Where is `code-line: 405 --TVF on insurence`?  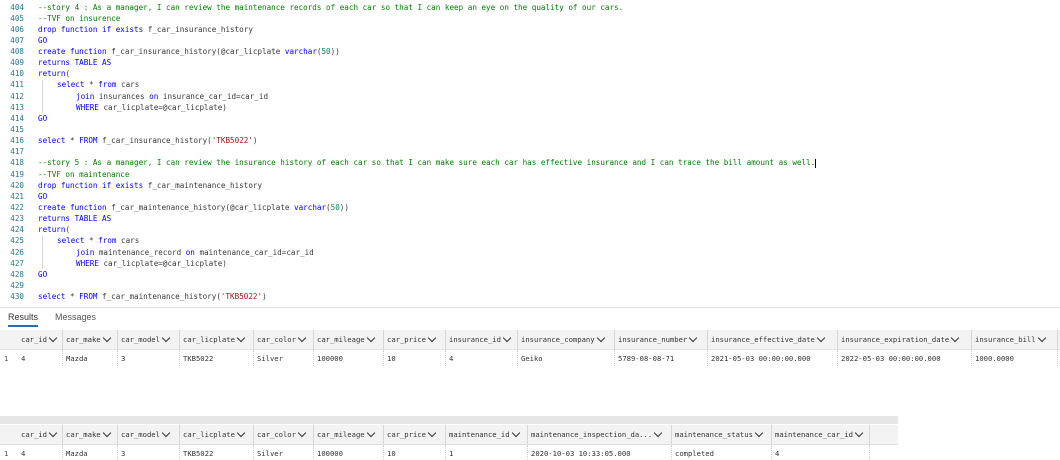
code-line: 405 --TVF on insurence is located at coordinates (530, 18).